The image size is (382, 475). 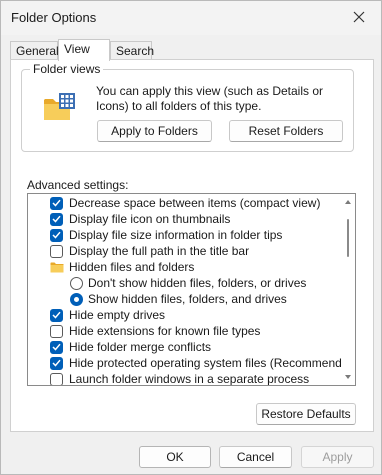 I want to click on radio-unselected, so click(x=76, y=283).